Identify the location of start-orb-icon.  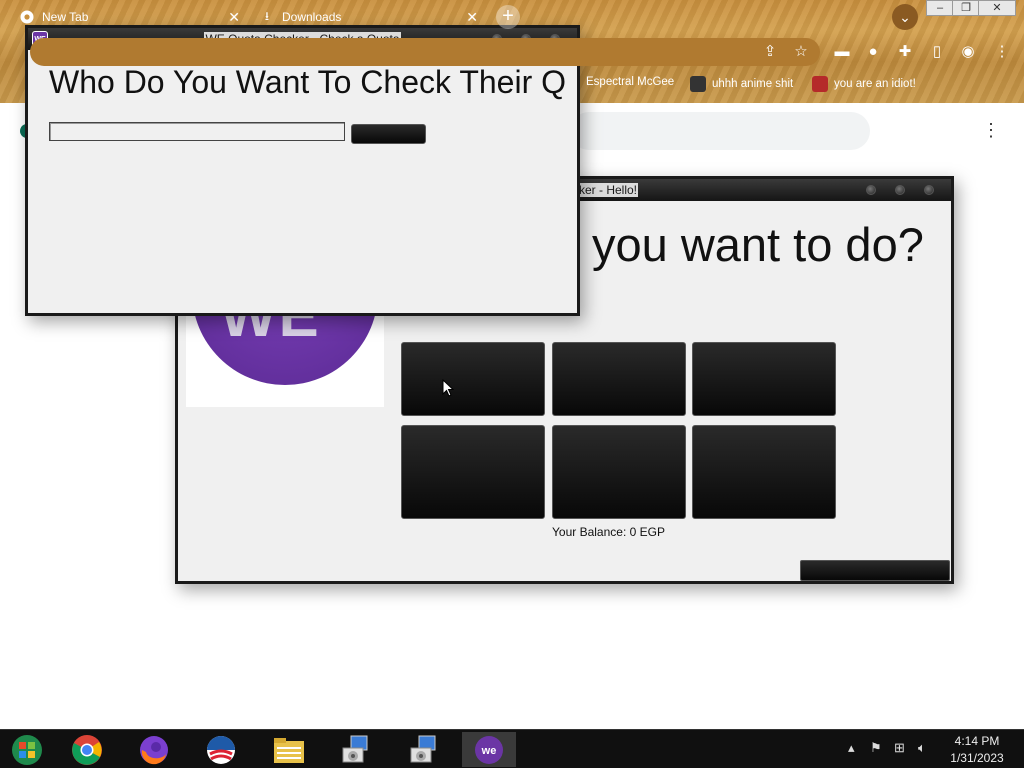
(27, 749).